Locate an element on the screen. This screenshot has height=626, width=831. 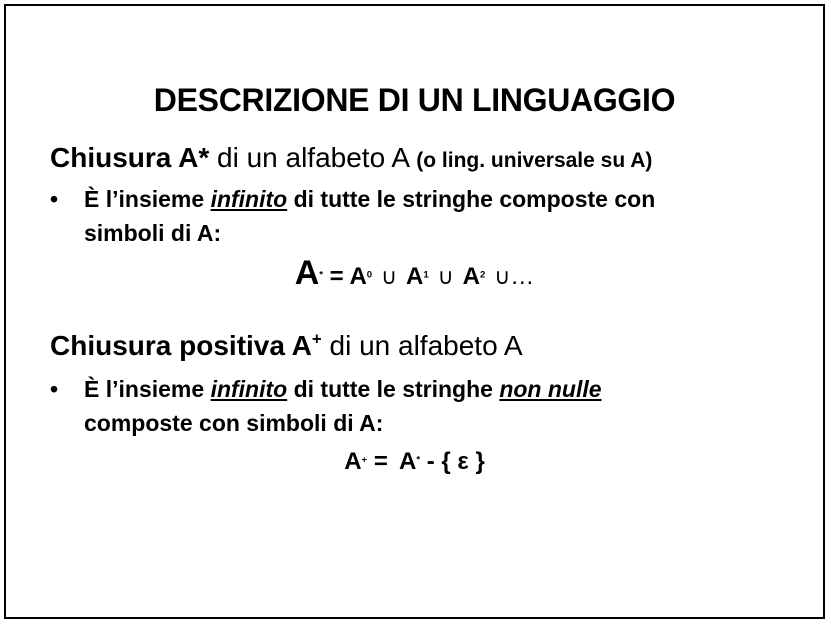
formula-term1: A is located at coordinates (415, 276).